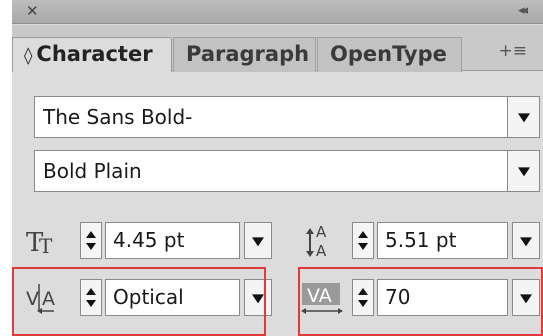 This screenshot has height=336, width=543. I want to click on font-size-icon: T T, so click(39, 243).